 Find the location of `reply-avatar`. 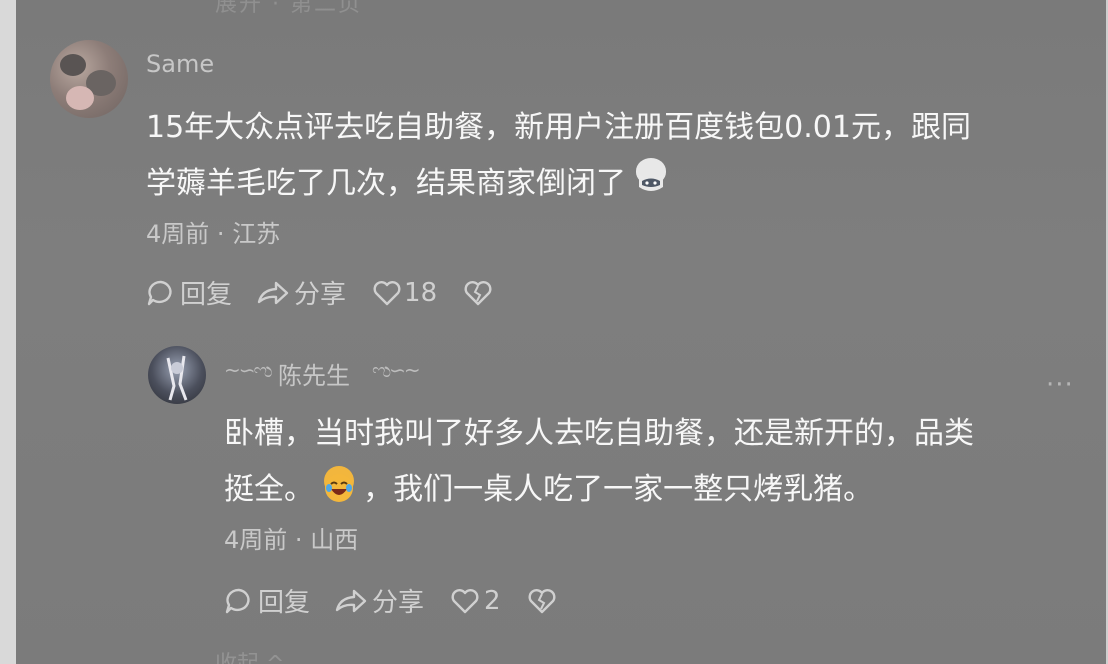

reply-avatar is located at coordinates (177, 375).